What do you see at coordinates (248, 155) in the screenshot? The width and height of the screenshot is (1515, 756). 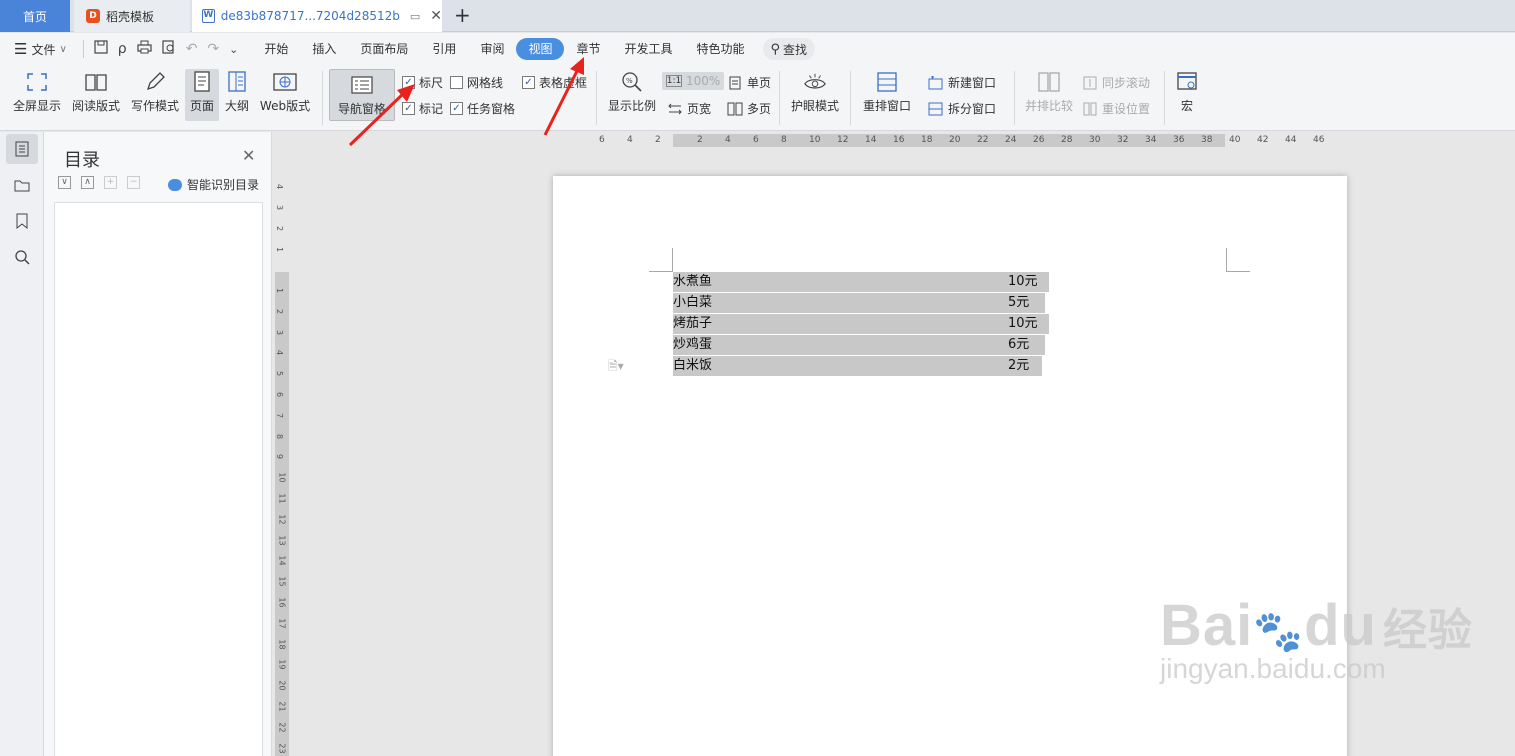 I see `close-icon: ✕` at bounding box center [248, 155].